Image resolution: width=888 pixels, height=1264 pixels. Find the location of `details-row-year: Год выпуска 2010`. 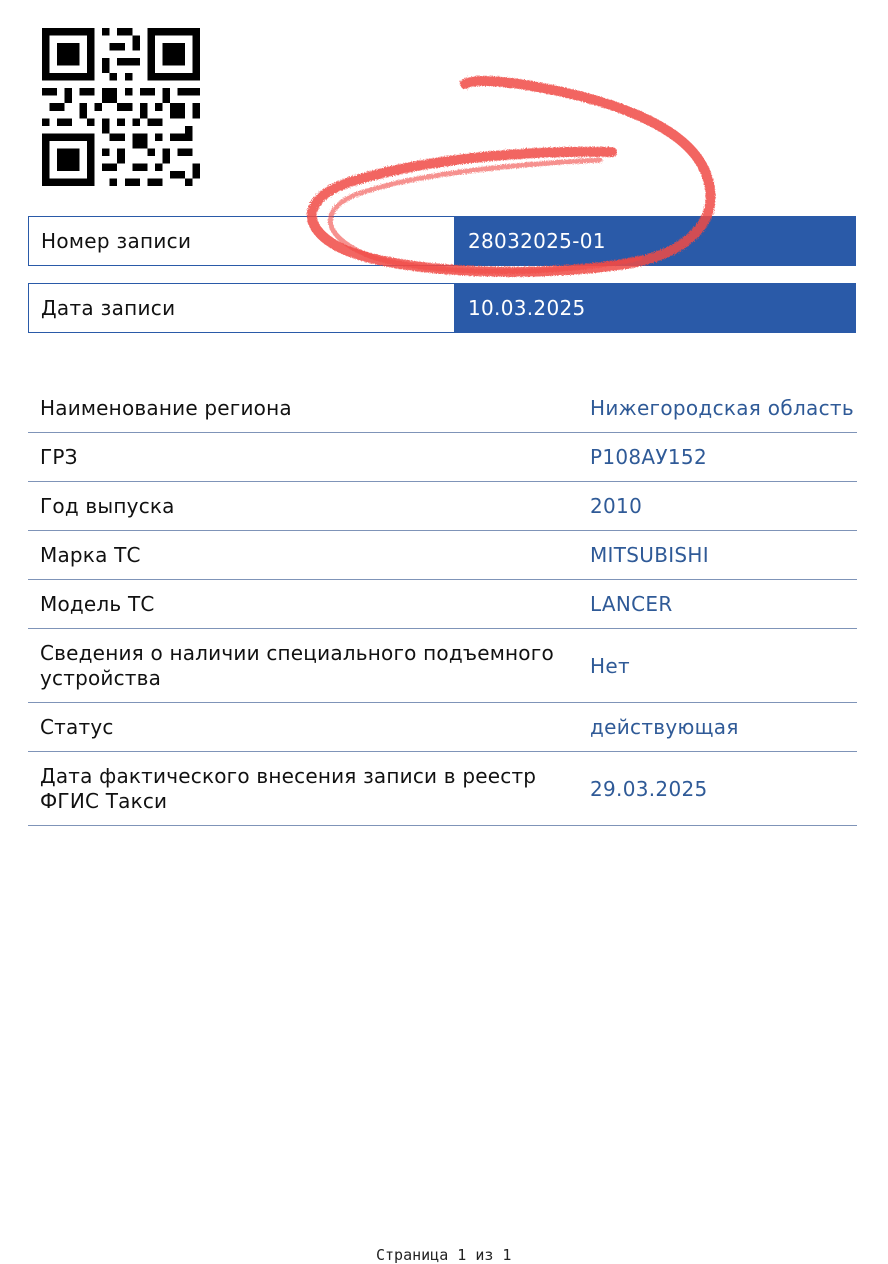

details-row-year: Год выпуска 2010 is located at coordinates (442, 506).